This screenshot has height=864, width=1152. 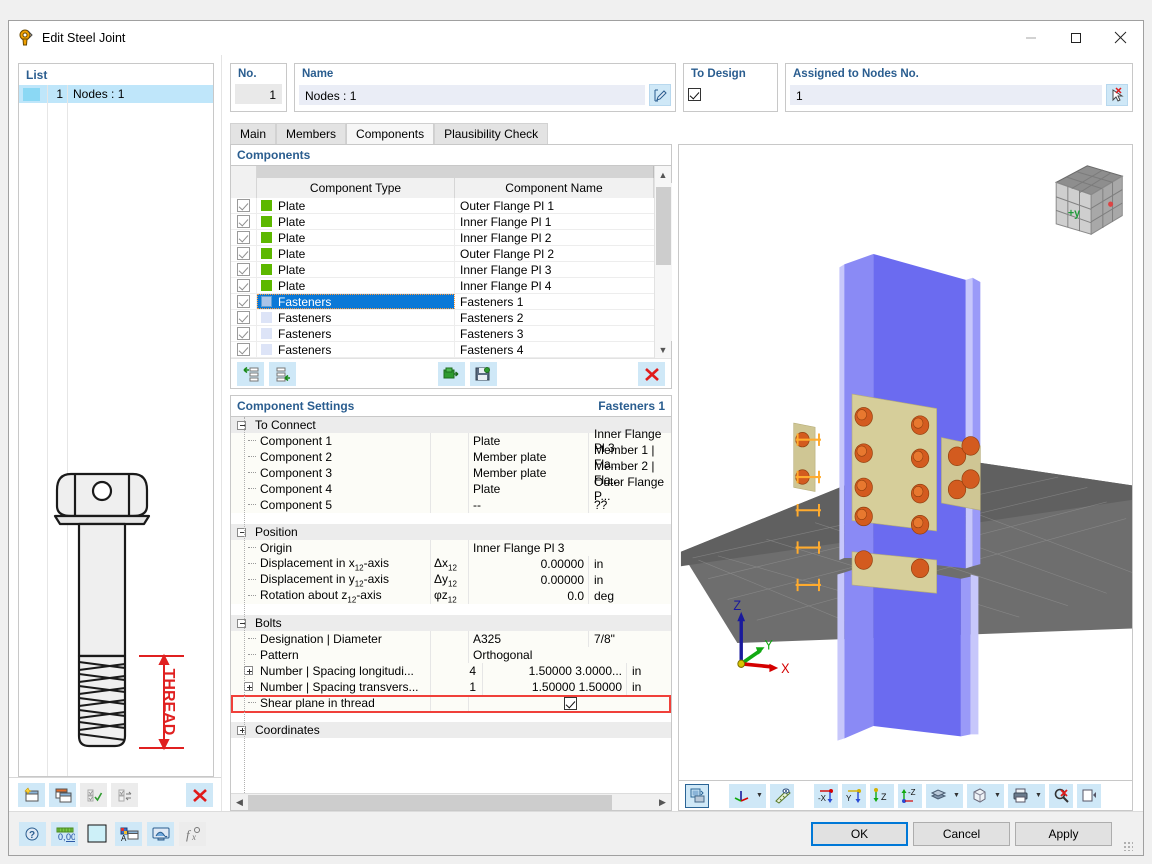 I want to click on minimize-button, so click(x=1030, y=38).